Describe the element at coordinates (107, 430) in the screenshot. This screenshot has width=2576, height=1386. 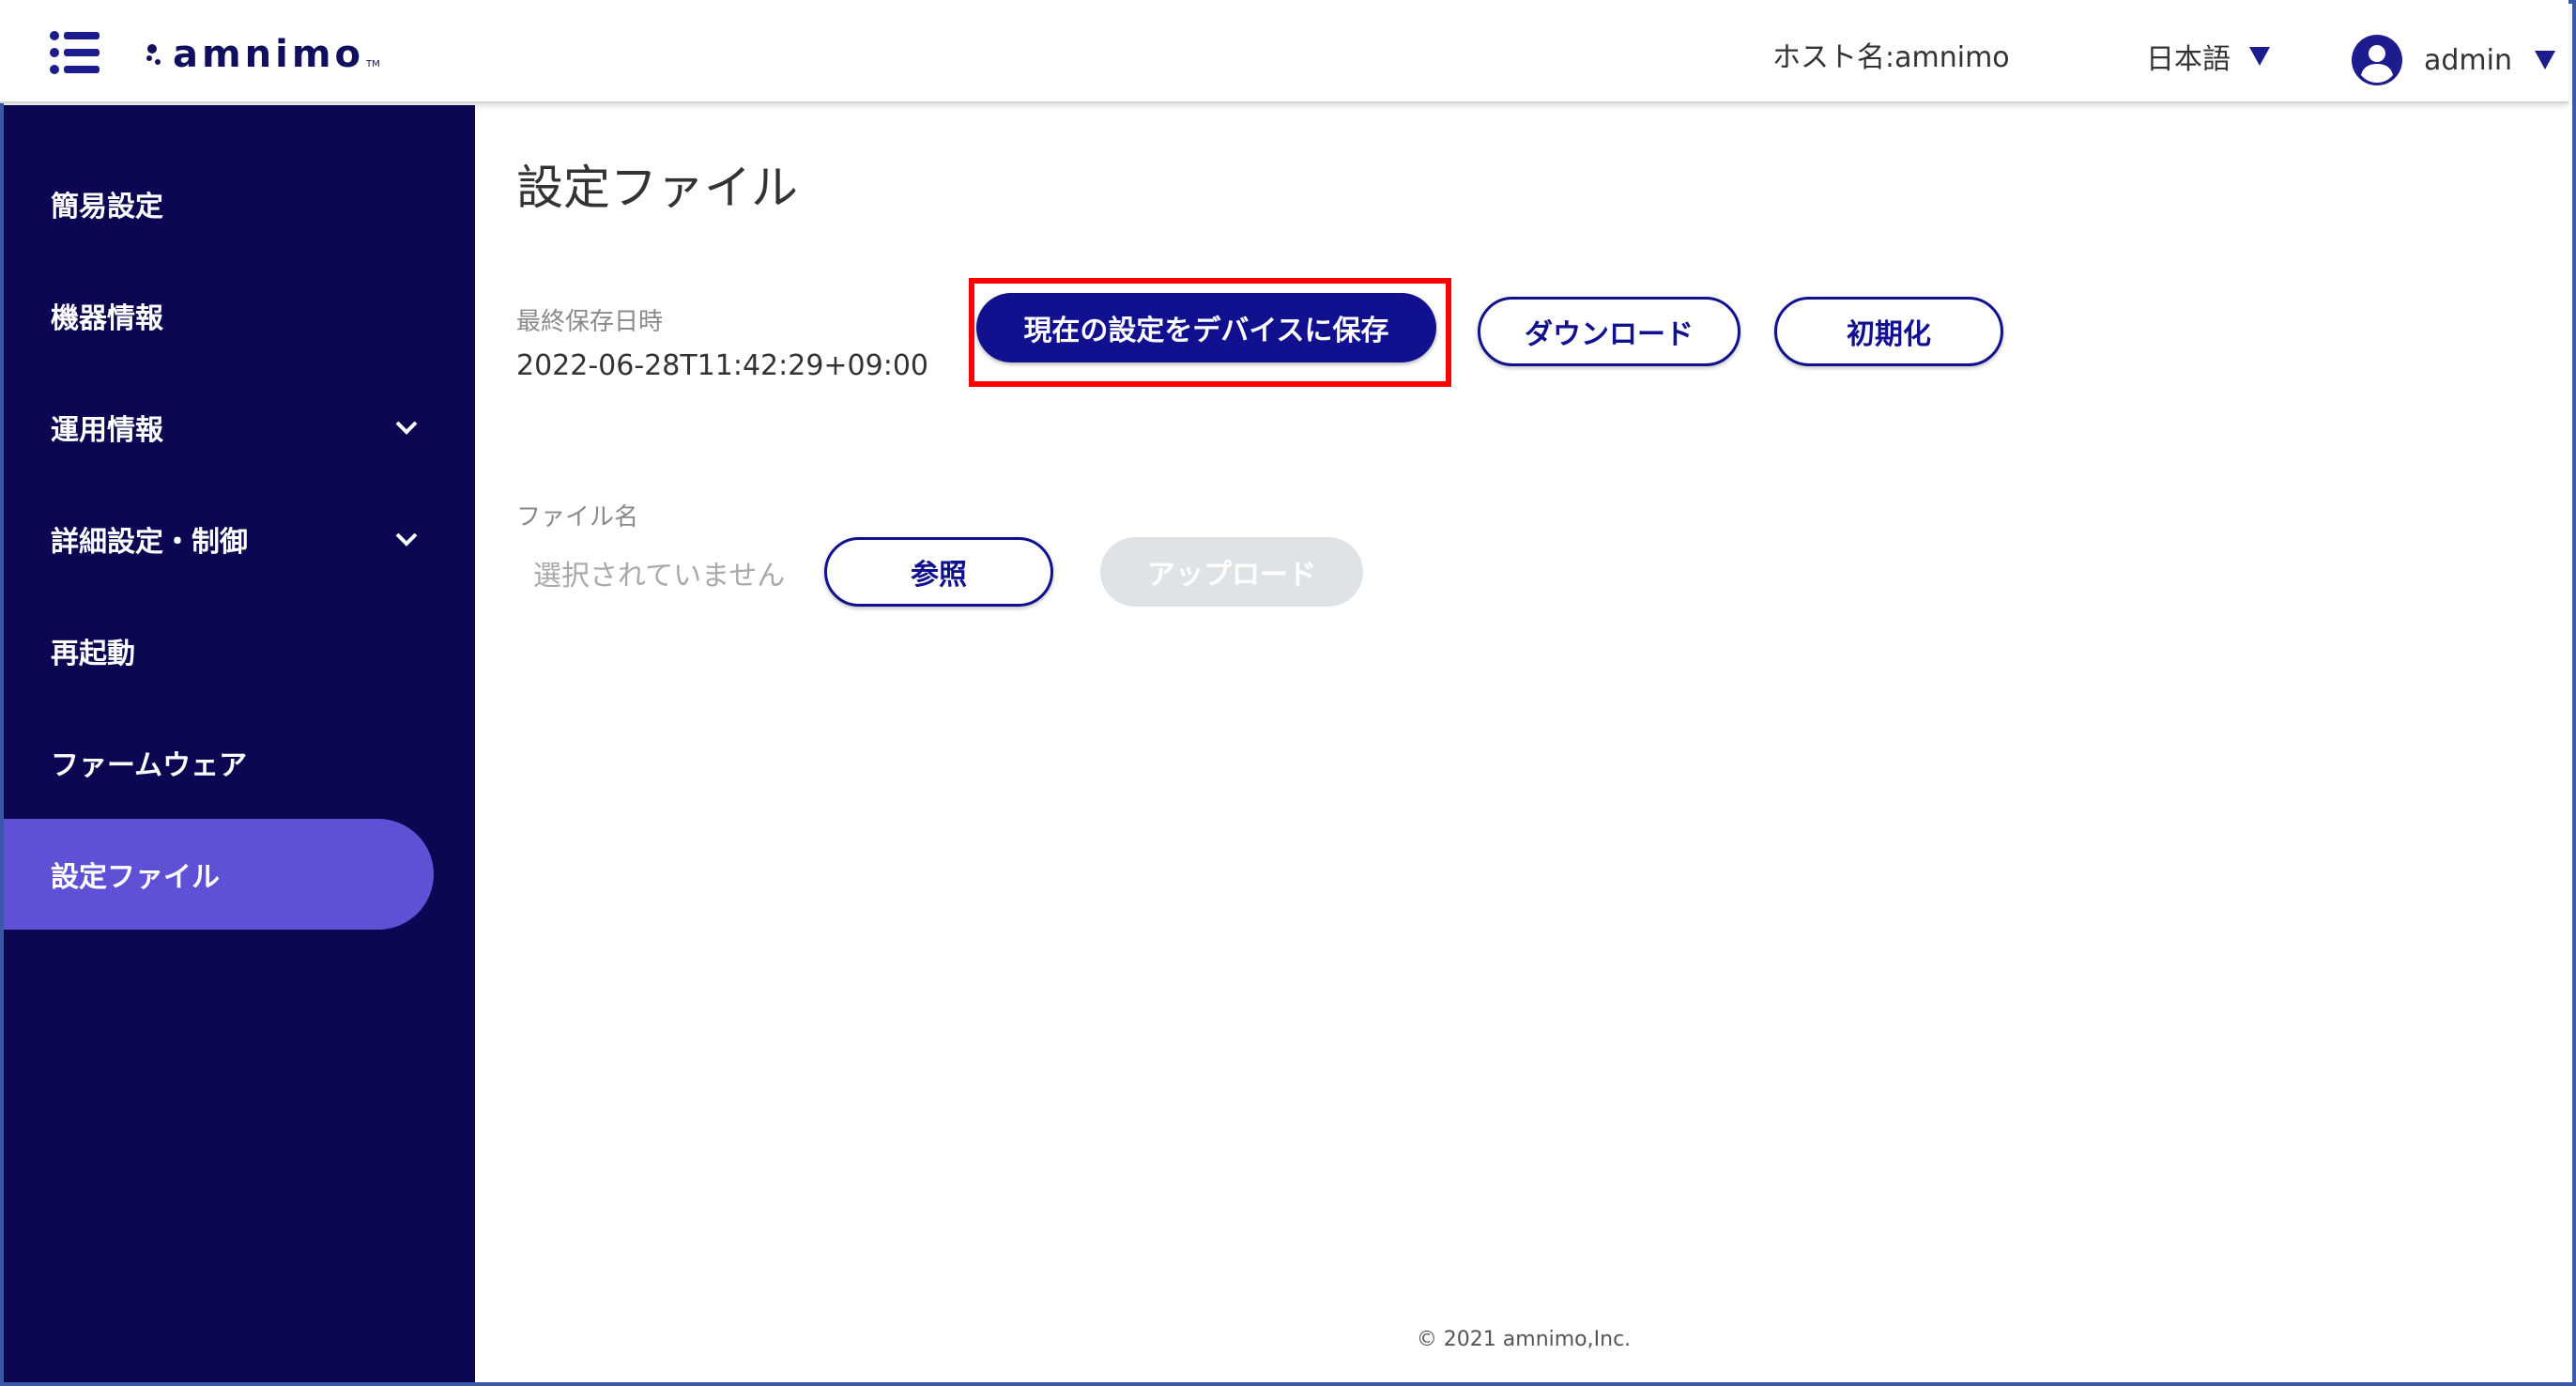
I see `sidebar-item-label: 運用情報` at that location.